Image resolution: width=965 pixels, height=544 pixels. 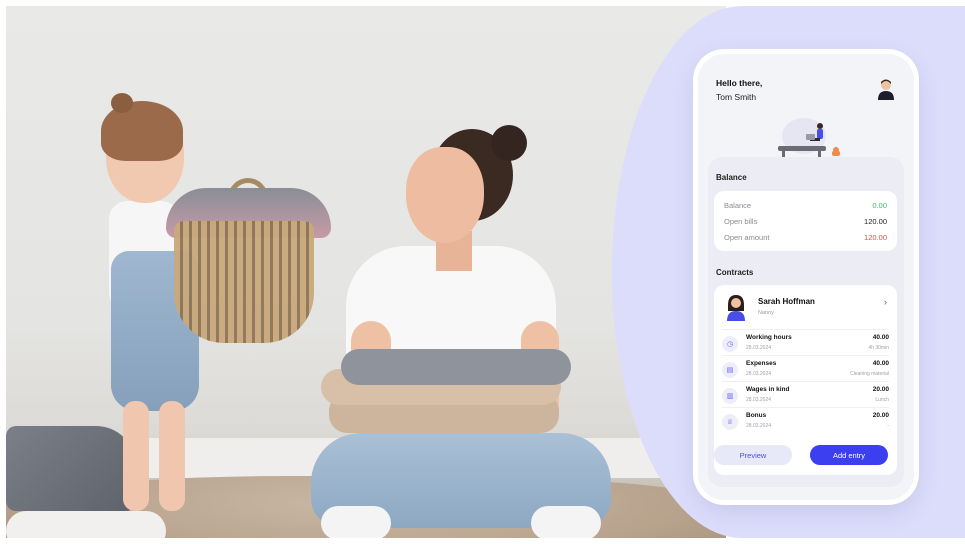 What do you see at coordinates (869, 374) in the screenshot?
I see `entry-note: Cleaning material` at bounding box center [869, 374].